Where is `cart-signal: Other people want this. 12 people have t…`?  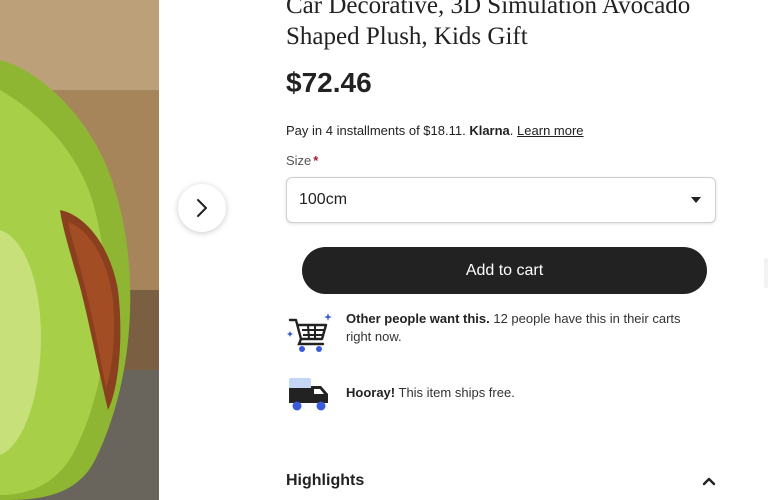
cart-signal: Other people want this. 12 people have t… is located at coordinates (496, 333).